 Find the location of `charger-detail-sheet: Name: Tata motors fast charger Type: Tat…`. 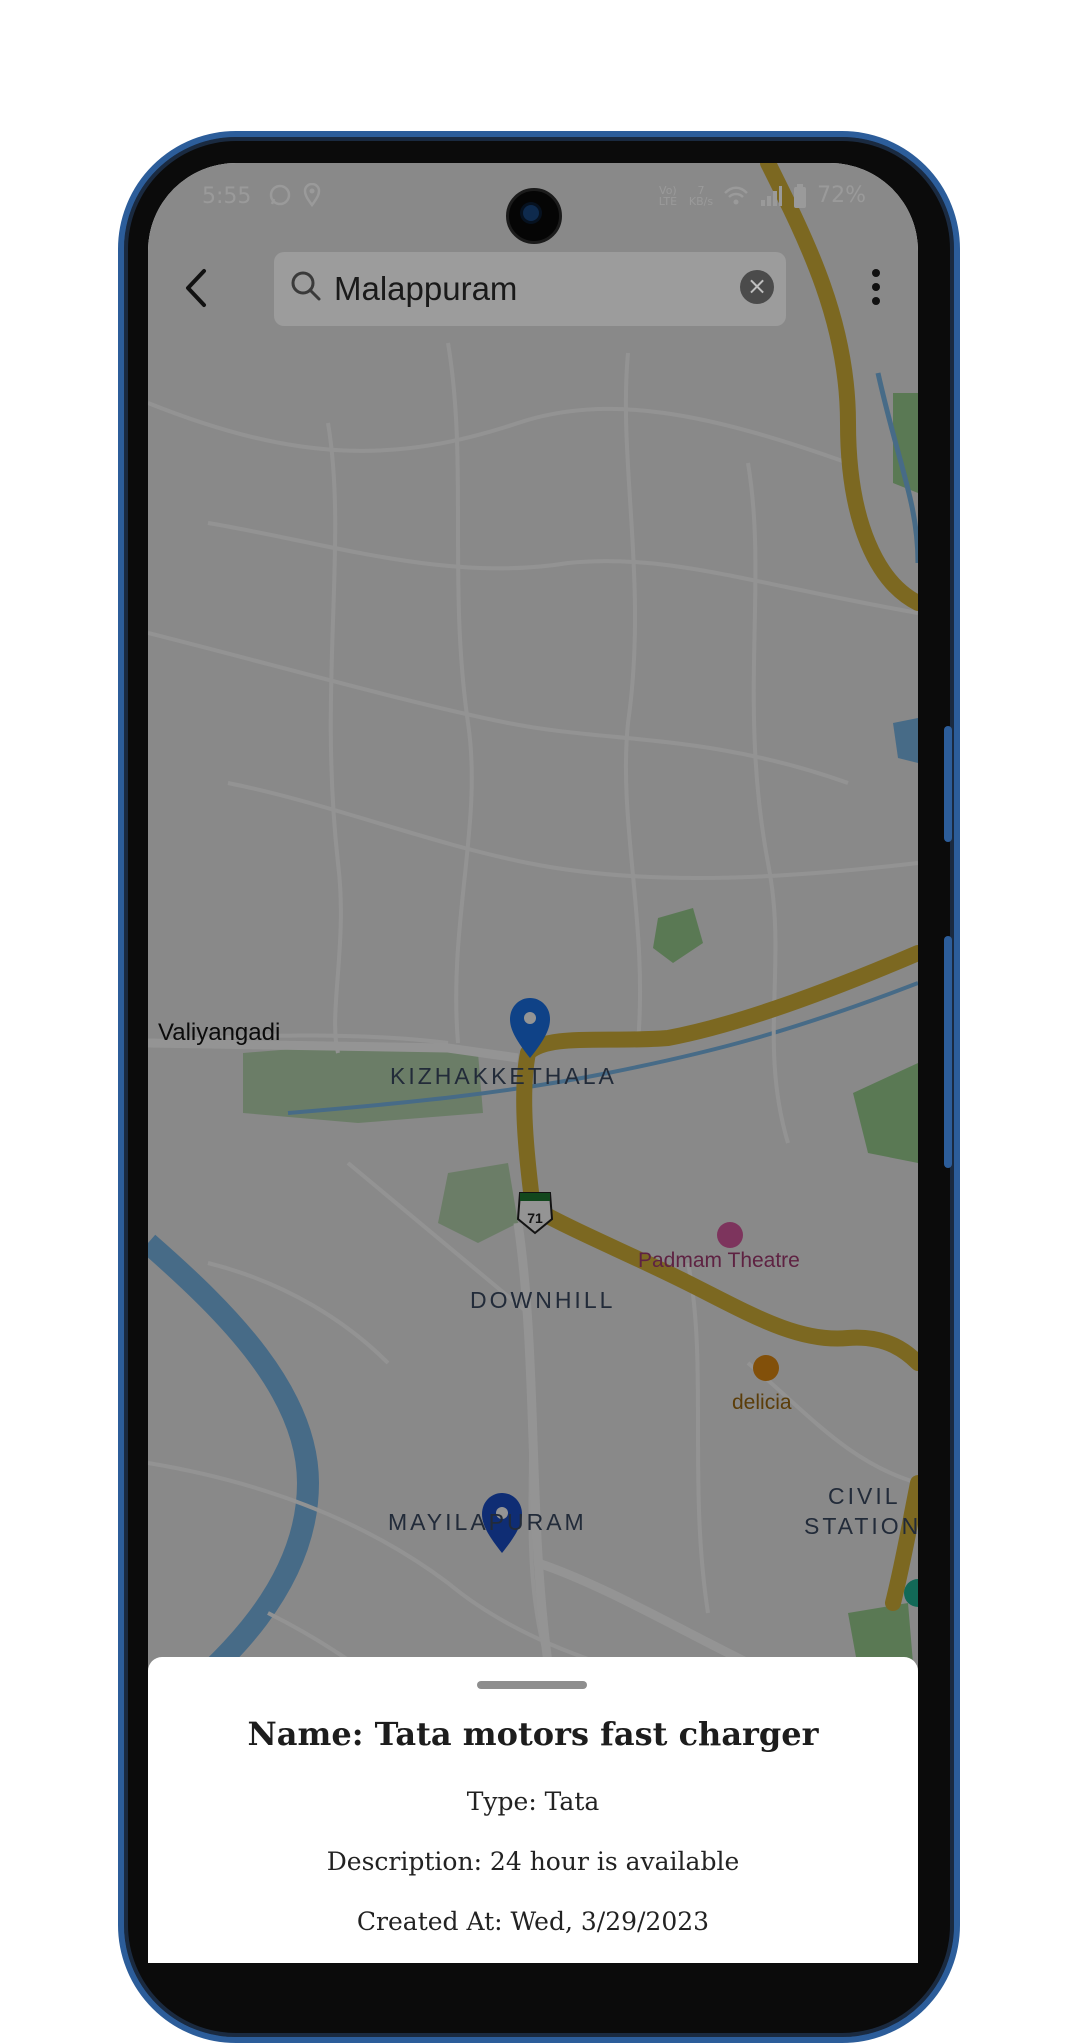

charger-detail-sheet: Name: Tata motors fast charger Type: Tat… is located at coordinates (533, 1810).